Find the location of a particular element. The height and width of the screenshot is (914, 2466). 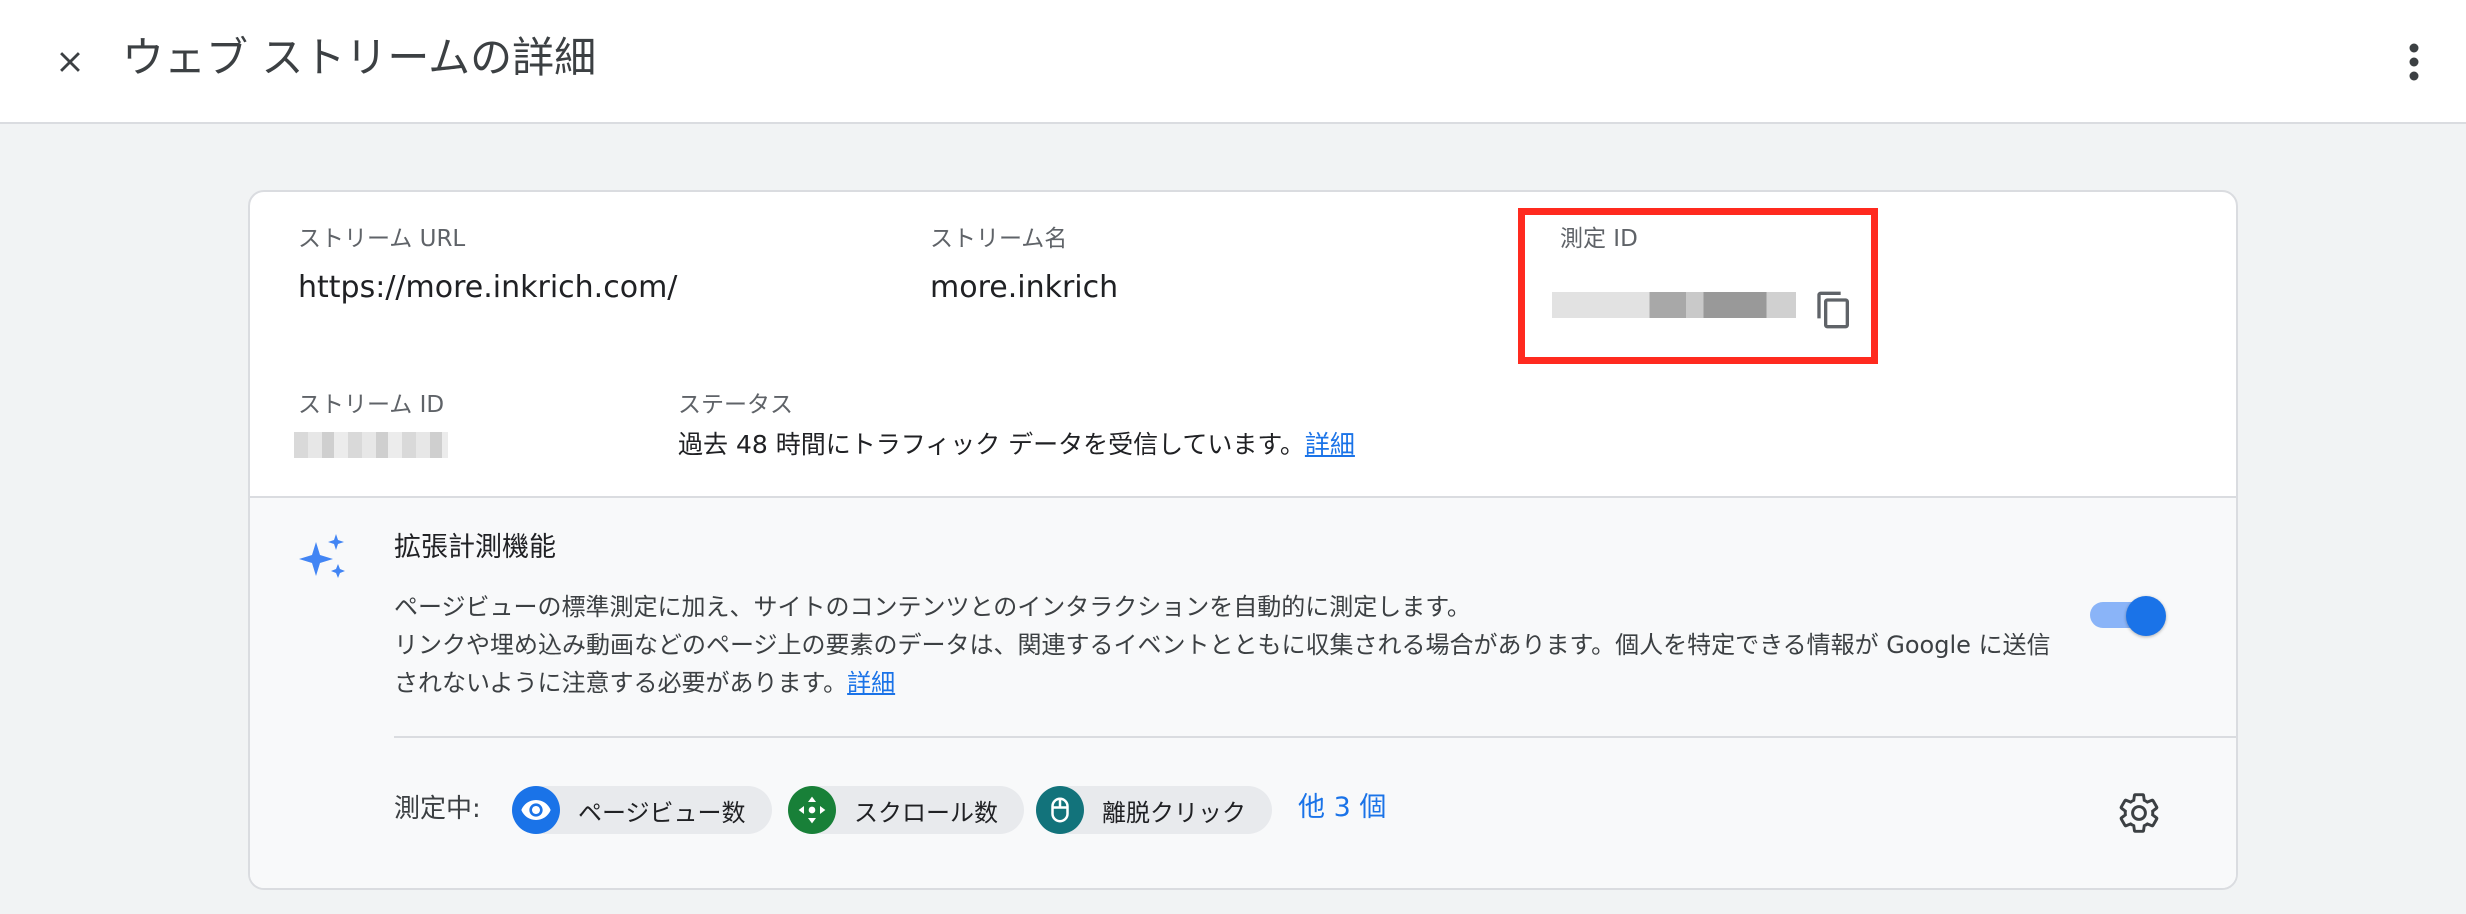

stream-url-label: ストリーム URL is located at coordinates (382, 239).